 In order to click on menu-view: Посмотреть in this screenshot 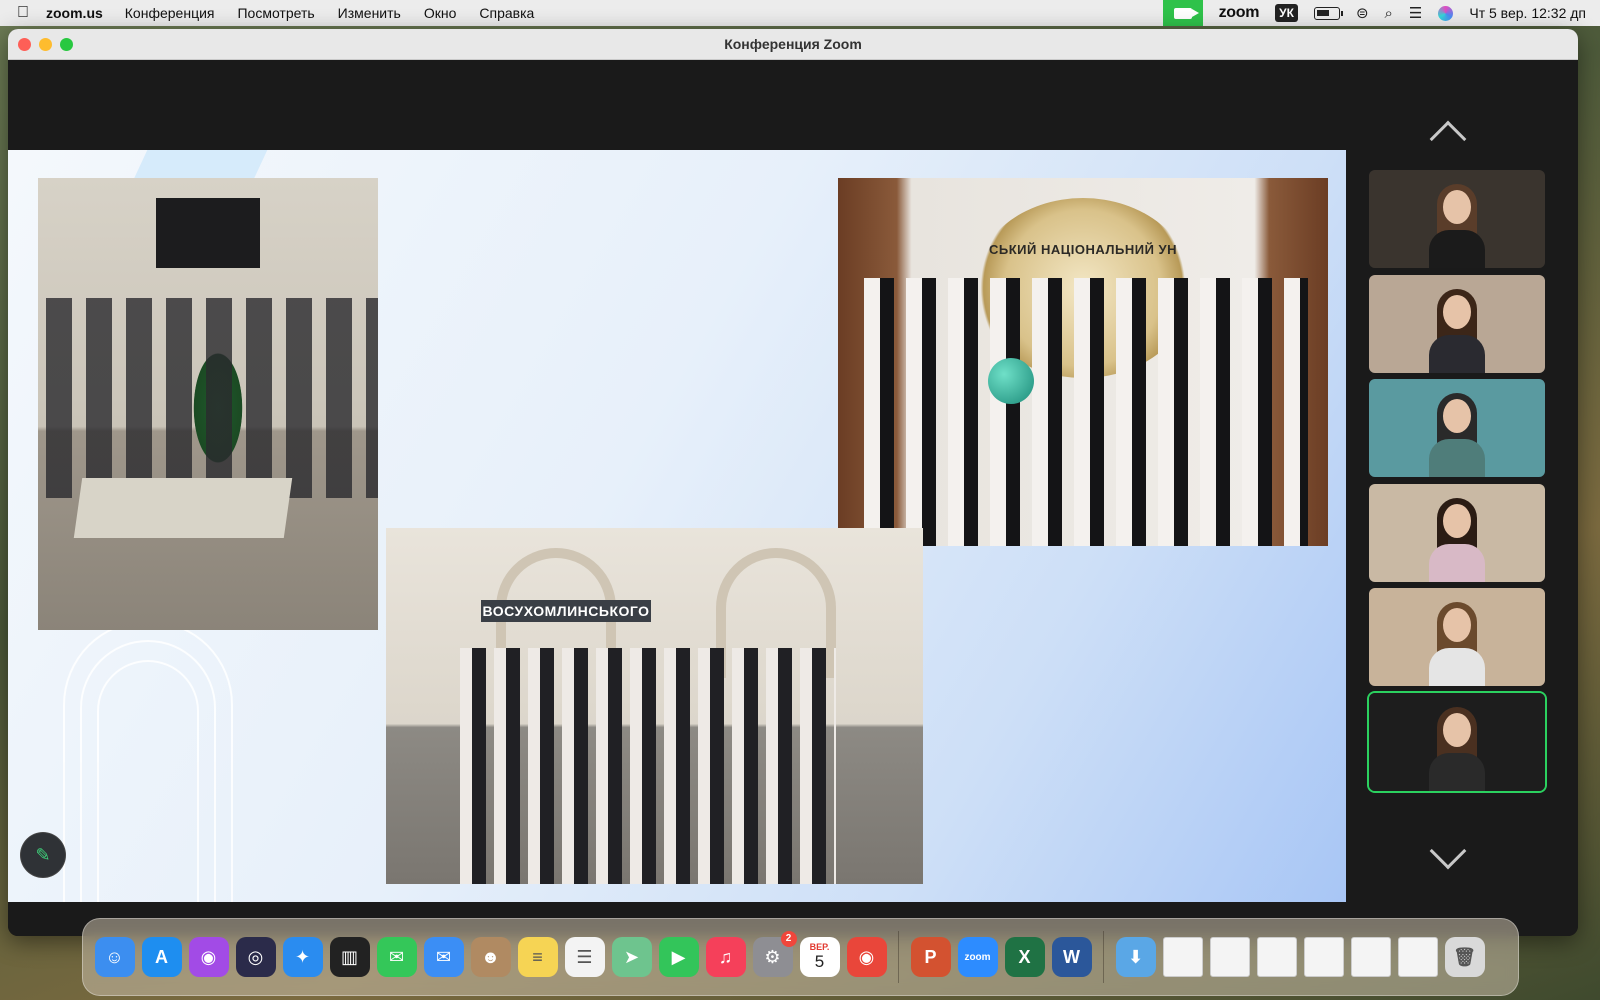, I will do `click(275, 13)`.